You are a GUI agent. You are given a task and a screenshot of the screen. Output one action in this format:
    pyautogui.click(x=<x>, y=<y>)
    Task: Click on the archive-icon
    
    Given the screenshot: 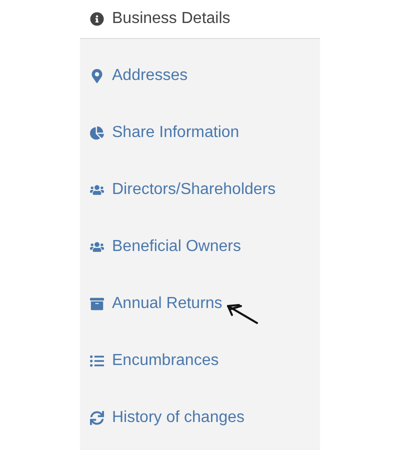 What is the action you would take?
    pyautogui.click(x=97, y=303)
    